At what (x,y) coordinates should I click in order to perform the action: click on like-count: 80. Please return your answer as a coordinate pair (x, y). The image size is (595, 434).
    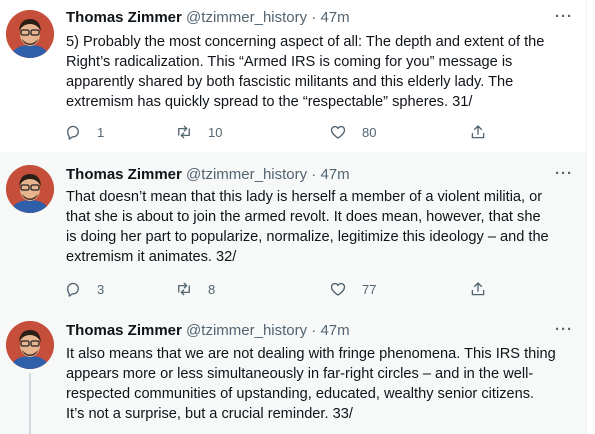
    Looking at the image, I should click on (369, 132).